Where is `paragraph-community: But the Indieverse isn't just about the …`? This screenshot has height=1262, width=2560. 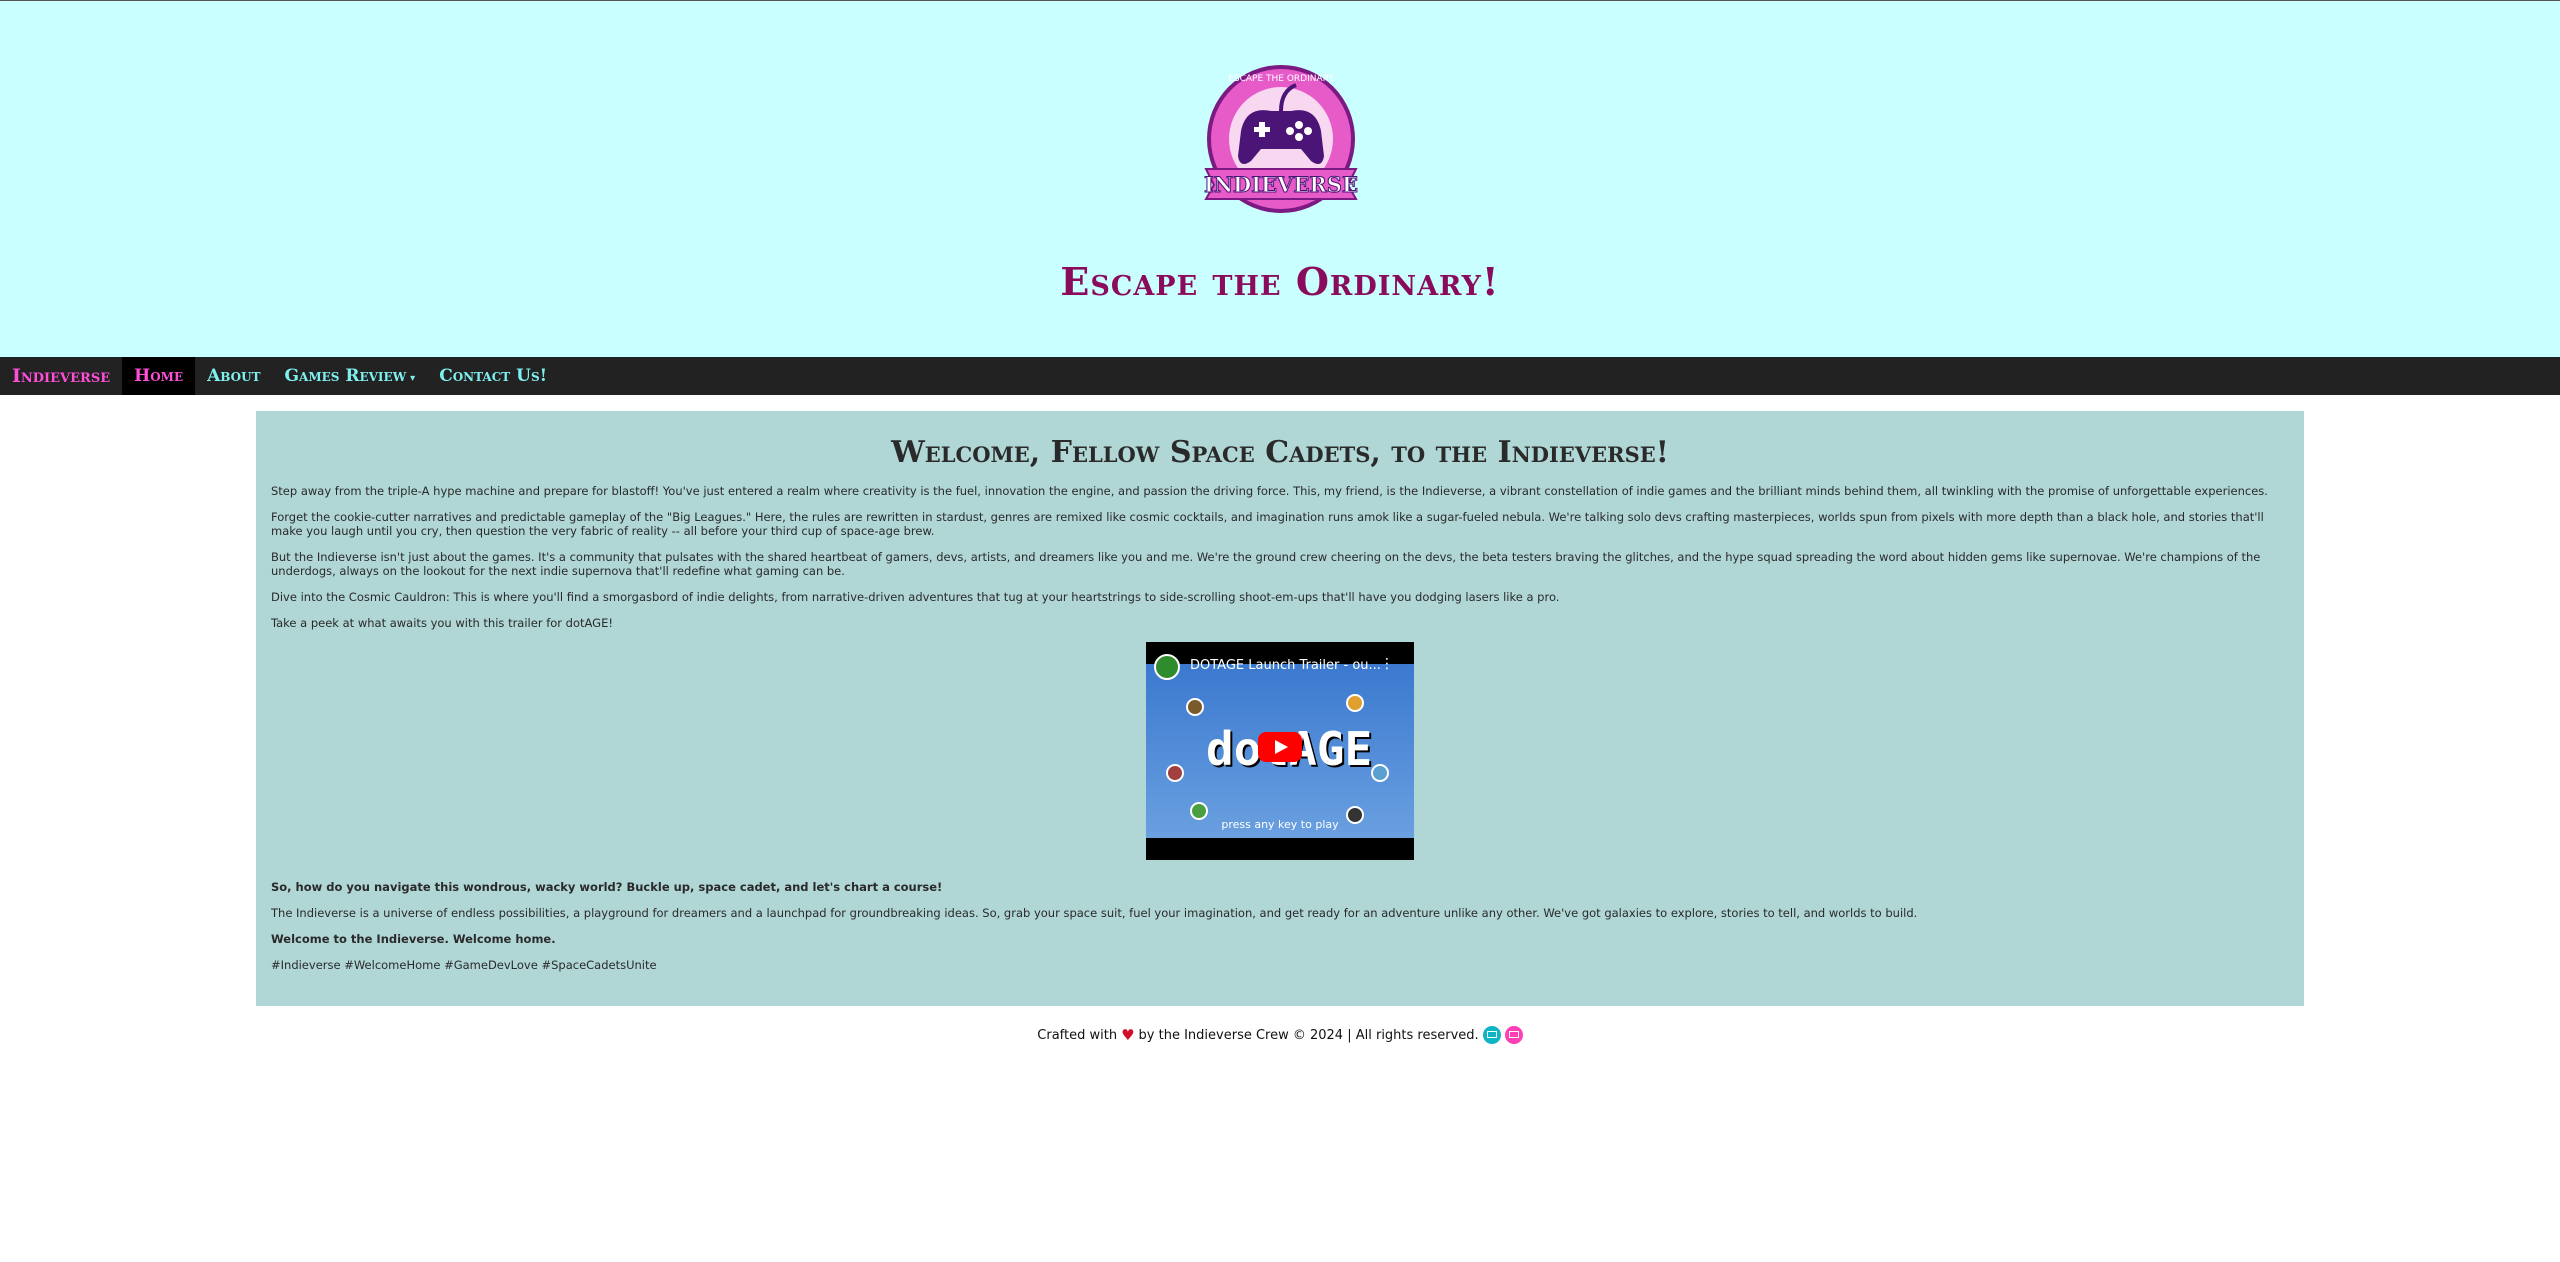
paragraph-community: But the Indieverse isn't just about the … is located at coordinates (1266, 564).